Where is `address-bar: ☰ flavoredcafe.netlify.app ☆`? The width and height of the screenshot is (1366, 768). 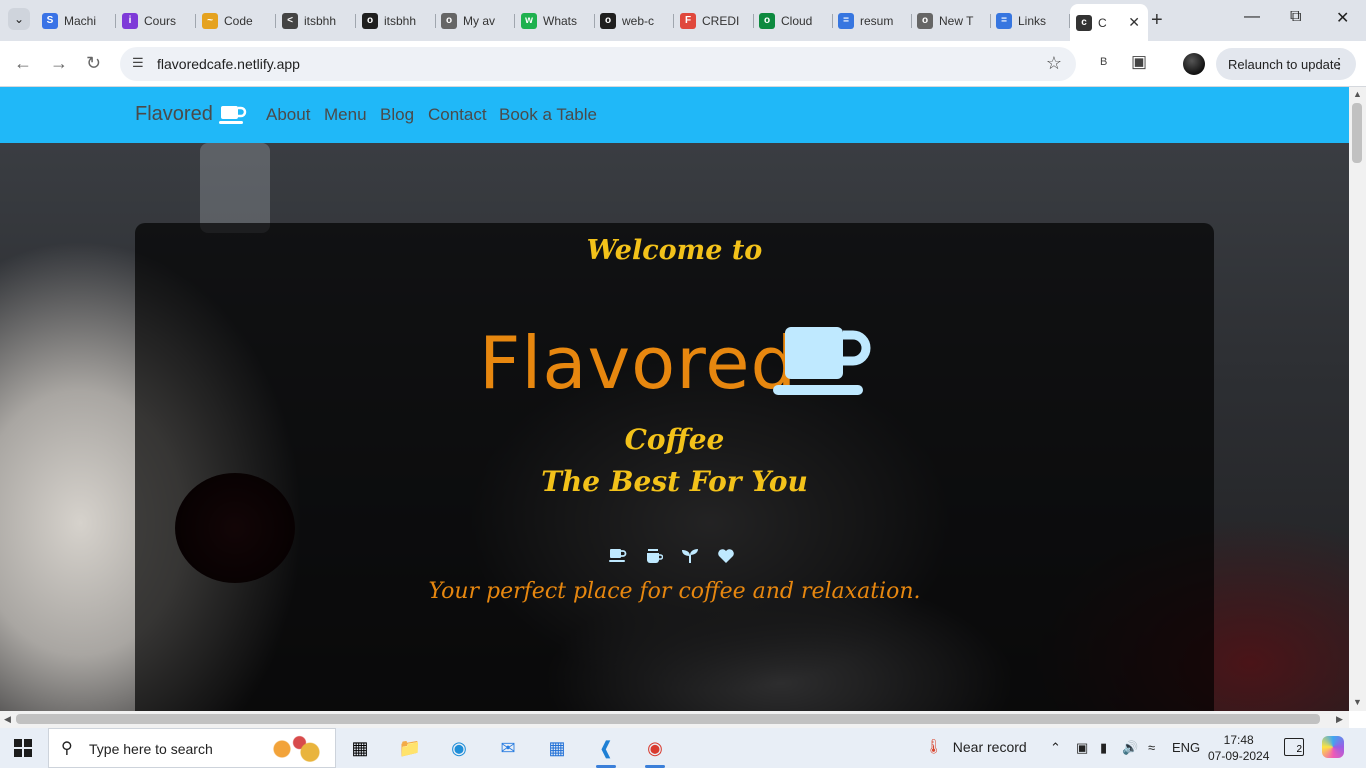
address-bar: ☰ flavoredcafe.netlify.app ☆ is located at coordinates (598, 64).